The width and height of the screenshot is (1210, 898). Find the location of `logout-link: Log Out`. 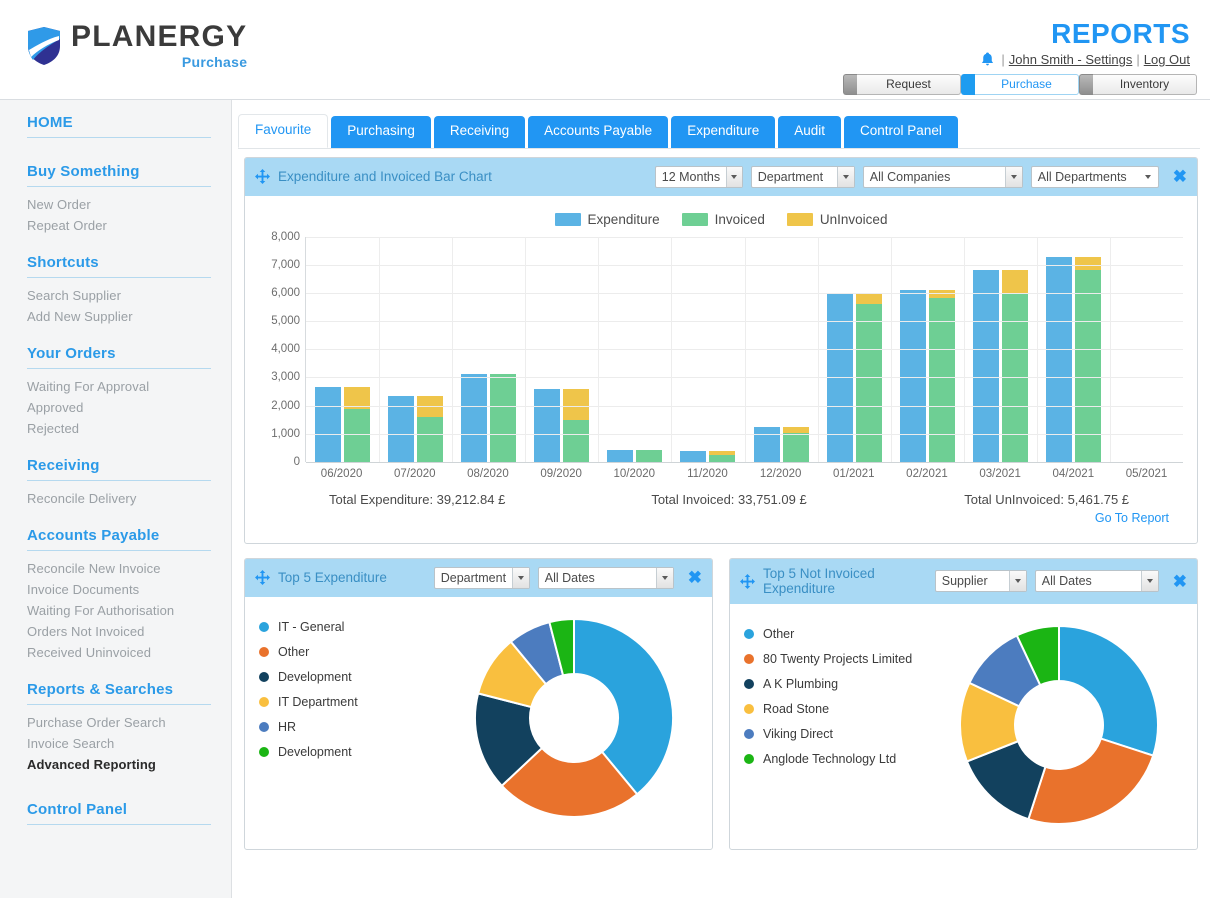

logout-link: Log Out is located at coordinates (1167, 59).